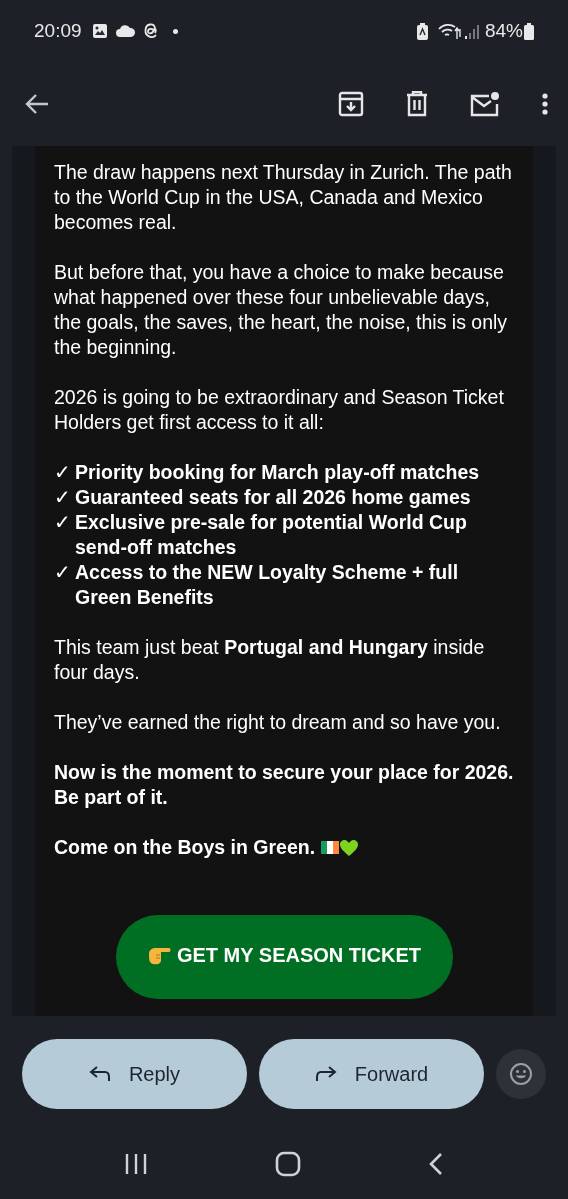 The height and width of the screenshot is (1199, 568). I want to click on paragraph: 2026 is going to be extraordinary and Season Ticket Holders get first access to it all:, so click(279, 410).